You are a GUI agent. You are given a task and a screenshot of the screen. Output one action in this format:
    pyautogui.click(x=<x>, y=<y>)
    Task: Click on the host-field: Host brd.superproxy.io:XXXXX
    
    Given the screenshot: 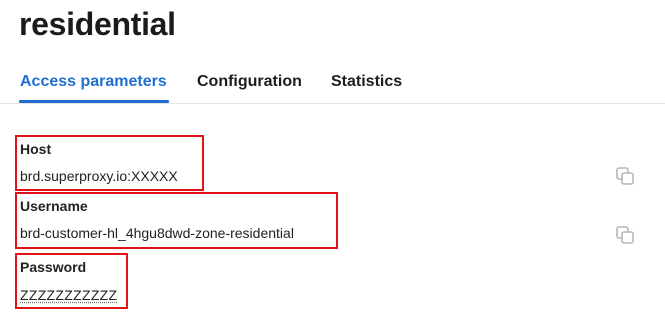 What is the action you would take?
    pyautogui.click(x=109, y=163)
    